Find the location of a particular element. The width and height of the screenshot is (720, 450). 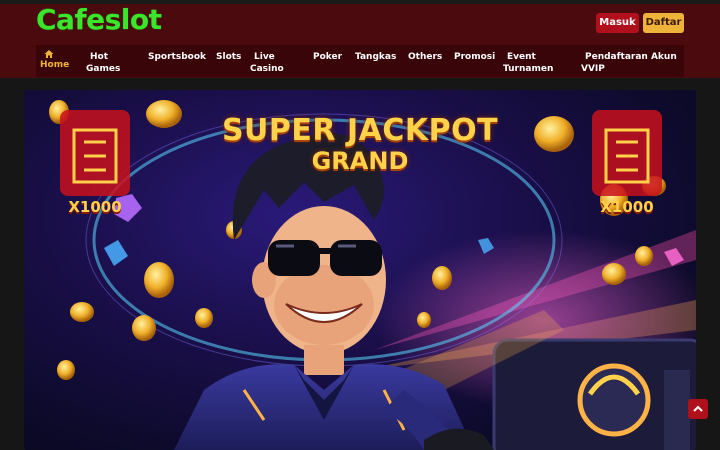

nav-item-label: Event is located at coordinates (521, 57).